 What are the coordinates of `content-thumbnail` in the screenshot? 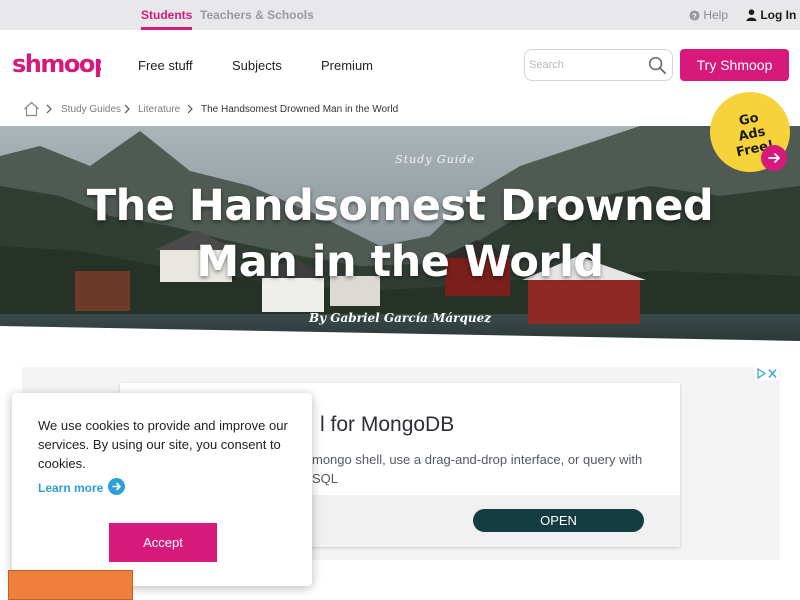 It's located at (70, 585).